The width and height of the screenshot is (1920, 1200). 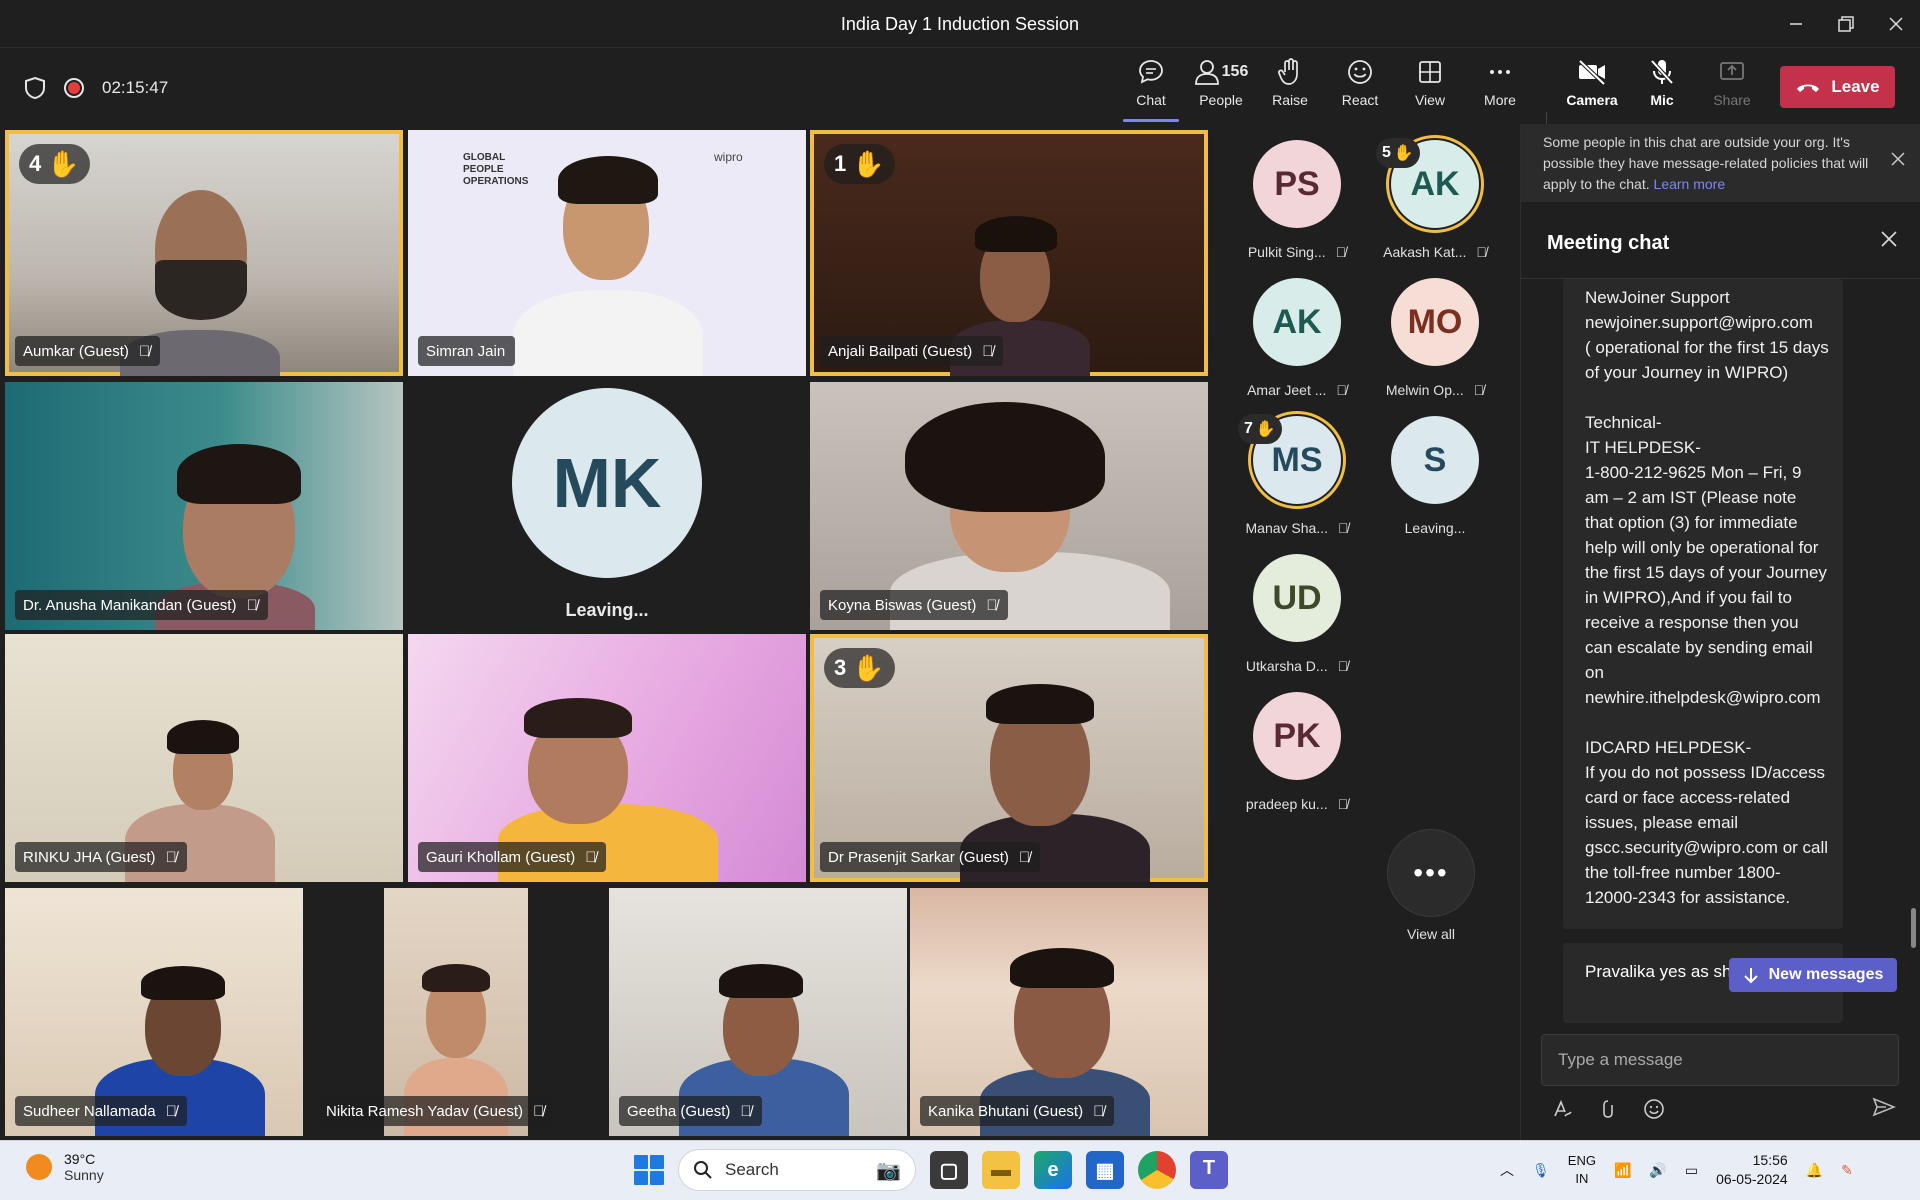 What do you see at coordinates (1297, 752) in the screenshot?
I see `participant-thumbnail: PK pradeep ku... 🎙̸` at bounding box center [1297, 752].